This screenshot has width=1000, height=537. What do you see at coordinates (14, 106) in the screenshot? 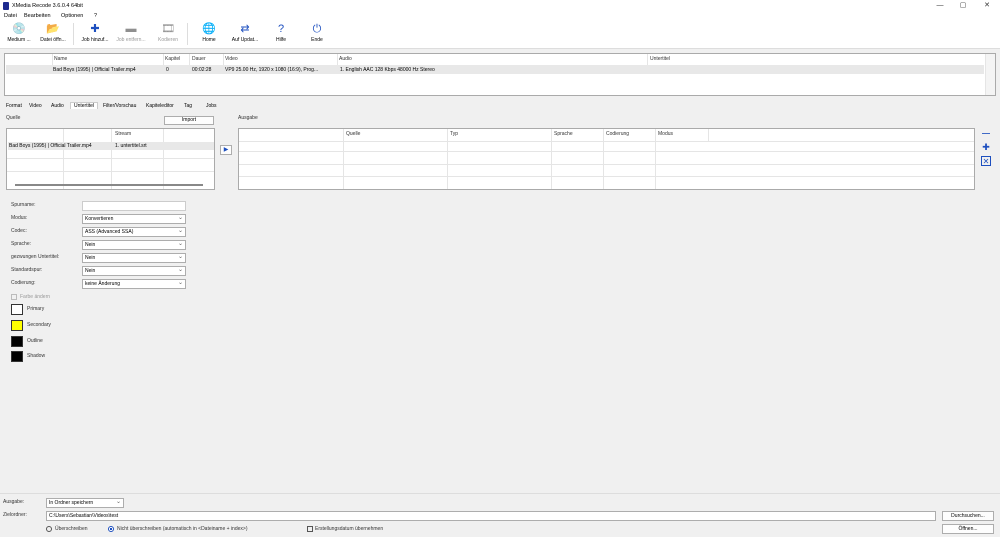
I see `tab-format: Format` at bounding box center [14, 106].